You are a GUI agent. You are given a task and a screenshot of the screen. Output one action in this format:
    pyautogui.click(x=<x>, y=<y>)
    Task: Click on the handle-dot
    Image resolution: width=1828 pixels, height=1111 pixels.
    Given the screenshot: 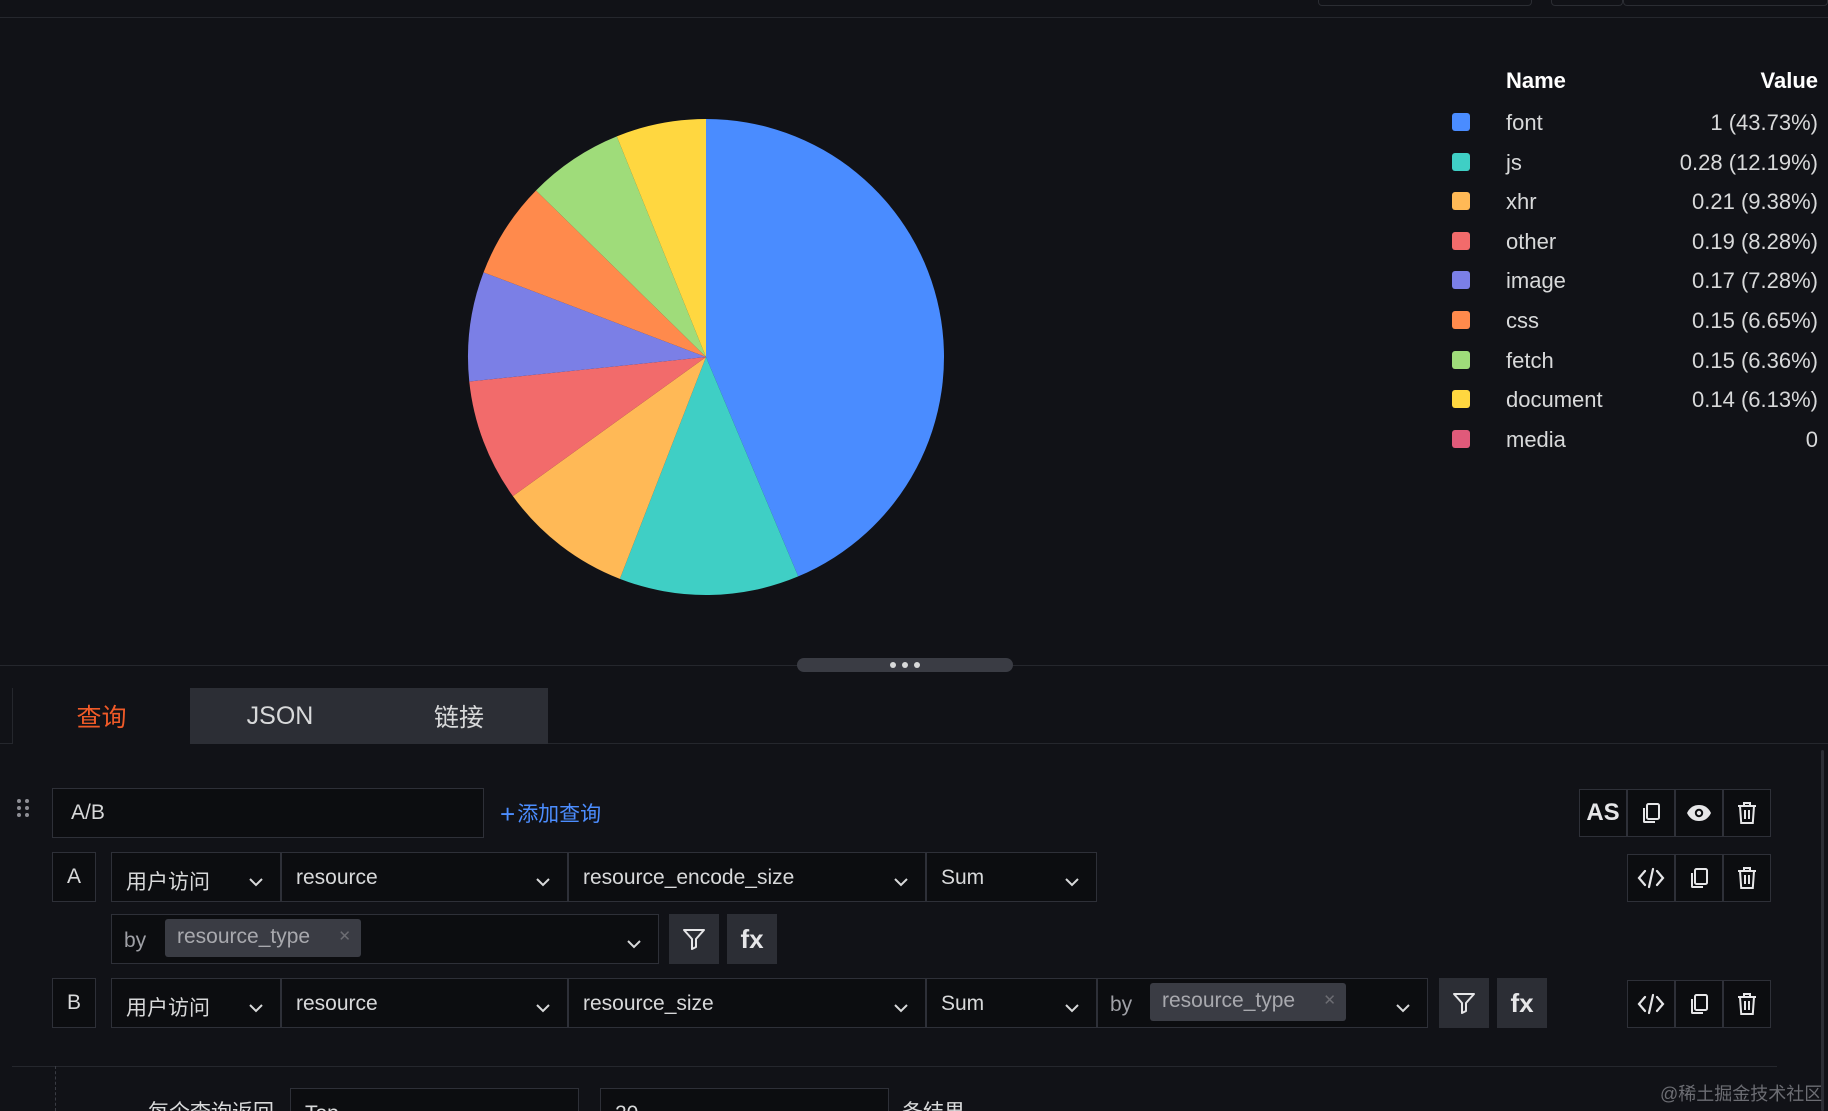 What is the action you would take?
    pyautogui.click(x=905, y=665)
    